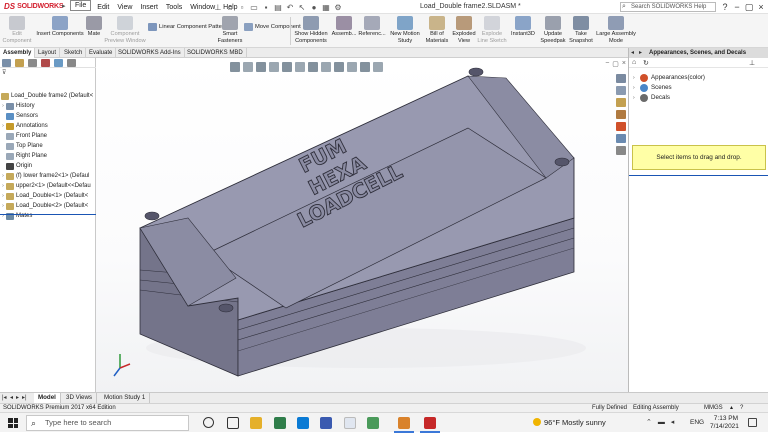 The width and height of the screenshot is (768, 433). What do you see at coordinates (45, 62) in the screenshot?
I see `dimxpert-tab-icon` at bounding box center [45, 62].